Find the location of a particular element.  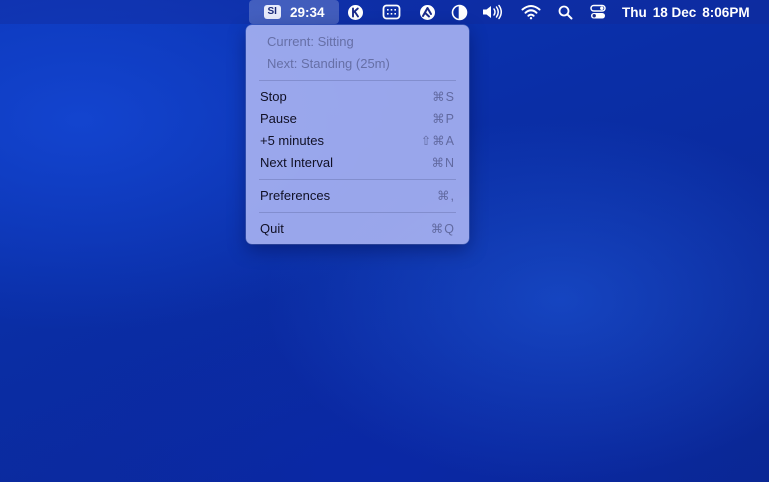

clock-date: 18 Dec is located at coordinates (674, 12).